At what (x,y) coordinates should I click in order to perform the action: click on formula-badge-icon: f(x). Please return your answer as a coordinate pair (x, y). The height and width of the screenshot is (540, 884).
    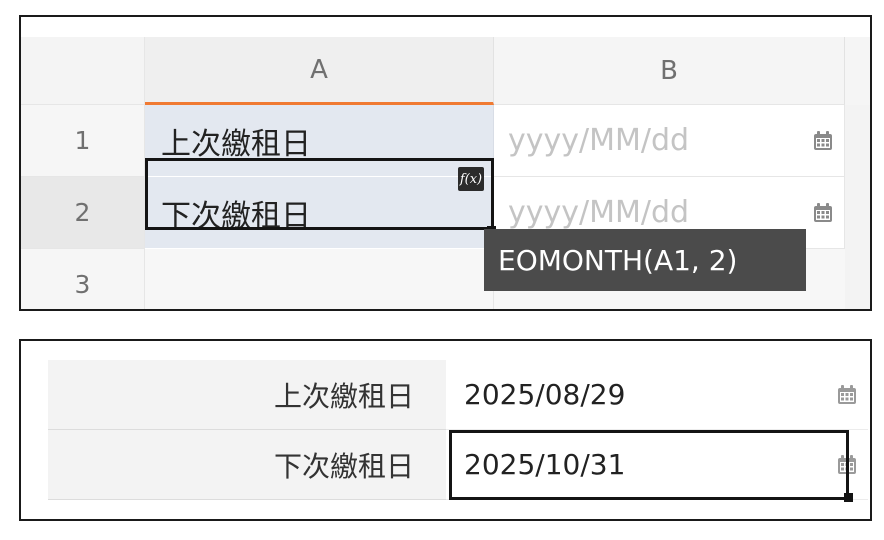
    Looking at the image, I should click on (471, 179).